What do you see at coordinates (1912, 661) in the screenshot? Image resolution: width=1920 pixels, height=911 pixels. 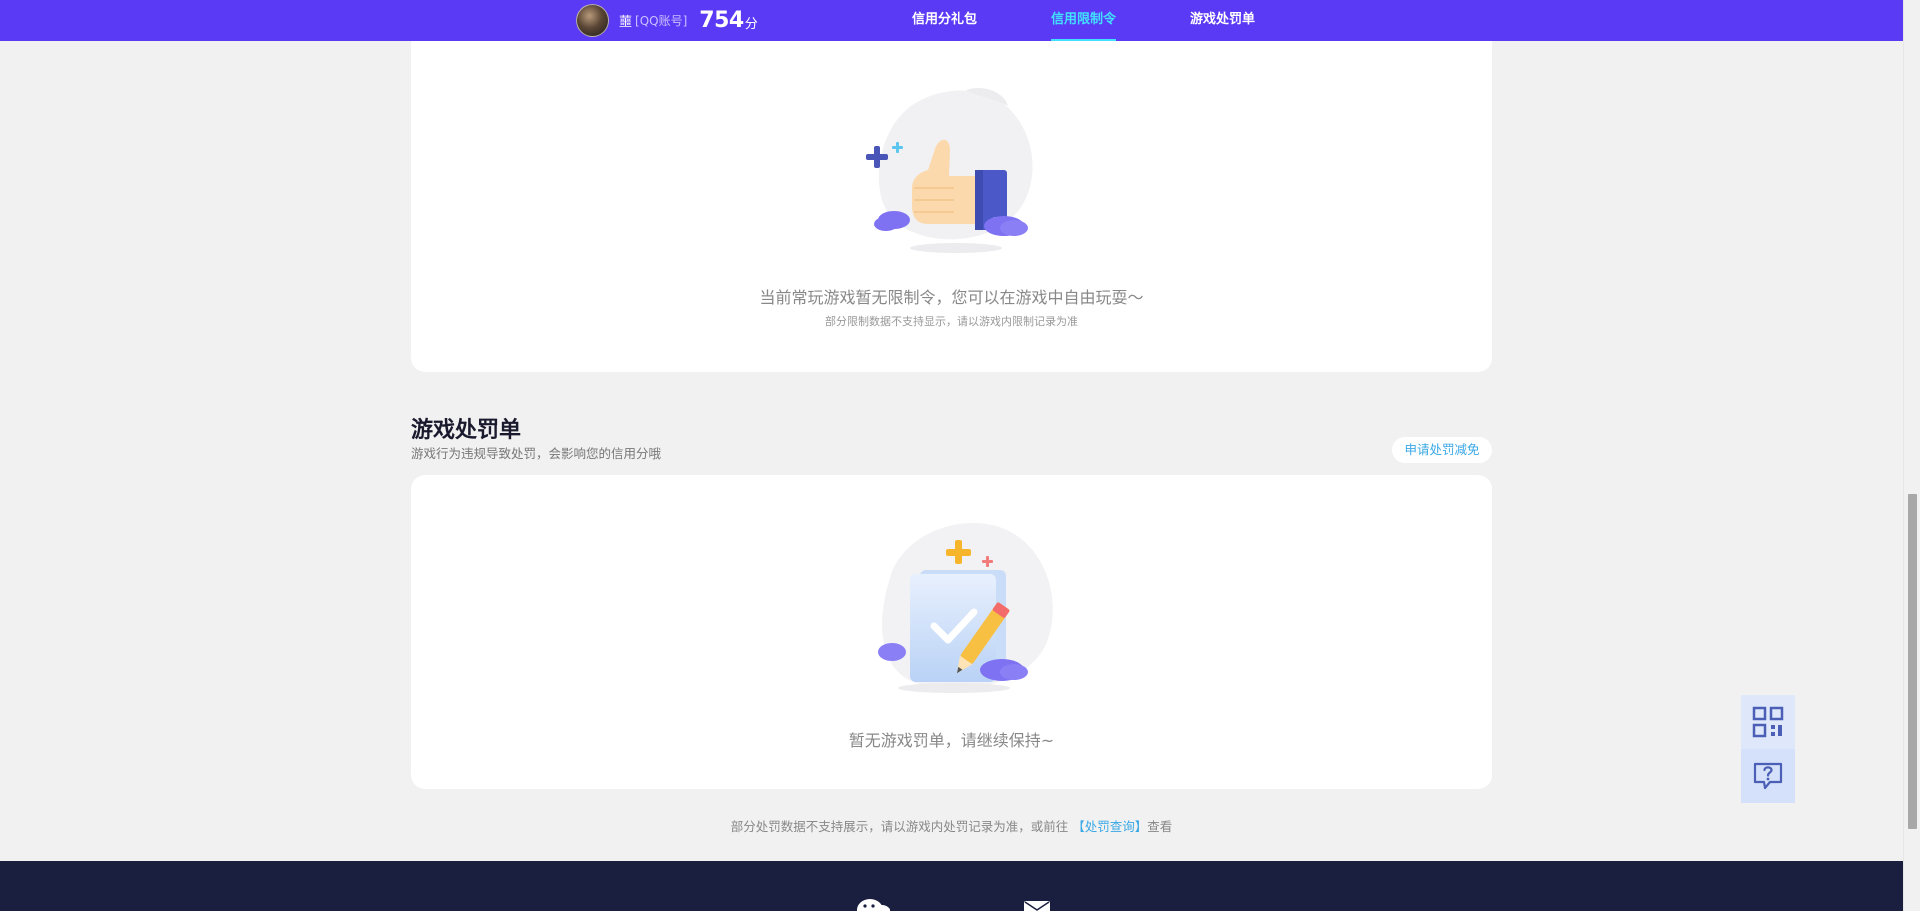 I see `scrollbar-thumb` at bounding box center [1912, 661].